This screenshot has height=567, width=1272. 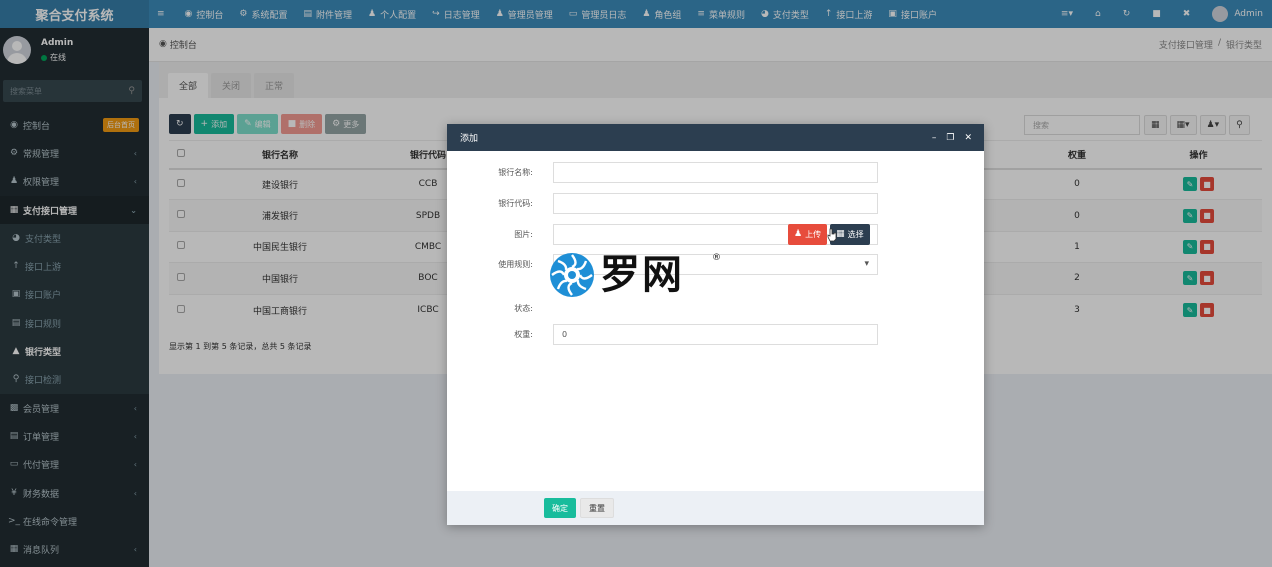 What do you see at coordinates (572, 275) in the screenshot?
I see `watermark-logo-icon` at bounding box center [572, 275].